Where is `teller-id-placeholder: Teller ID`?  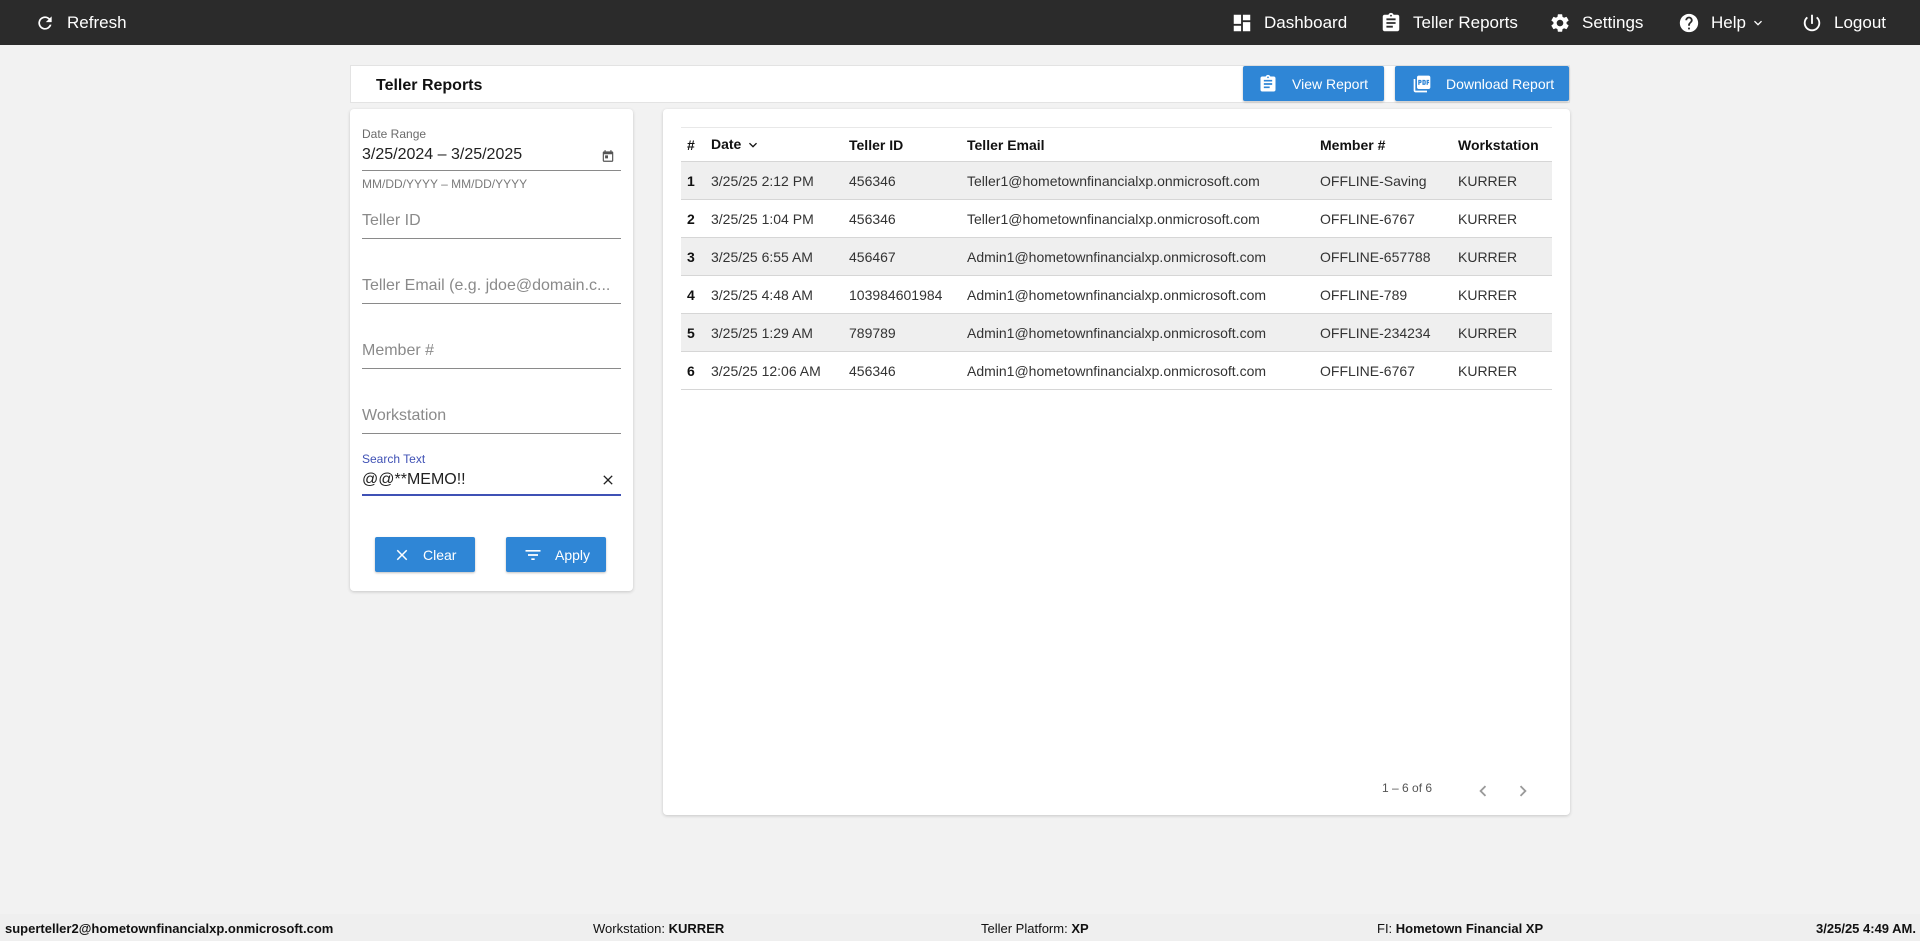 teller-id-placeholder: Teller ID is located at coordinates (391, 220).